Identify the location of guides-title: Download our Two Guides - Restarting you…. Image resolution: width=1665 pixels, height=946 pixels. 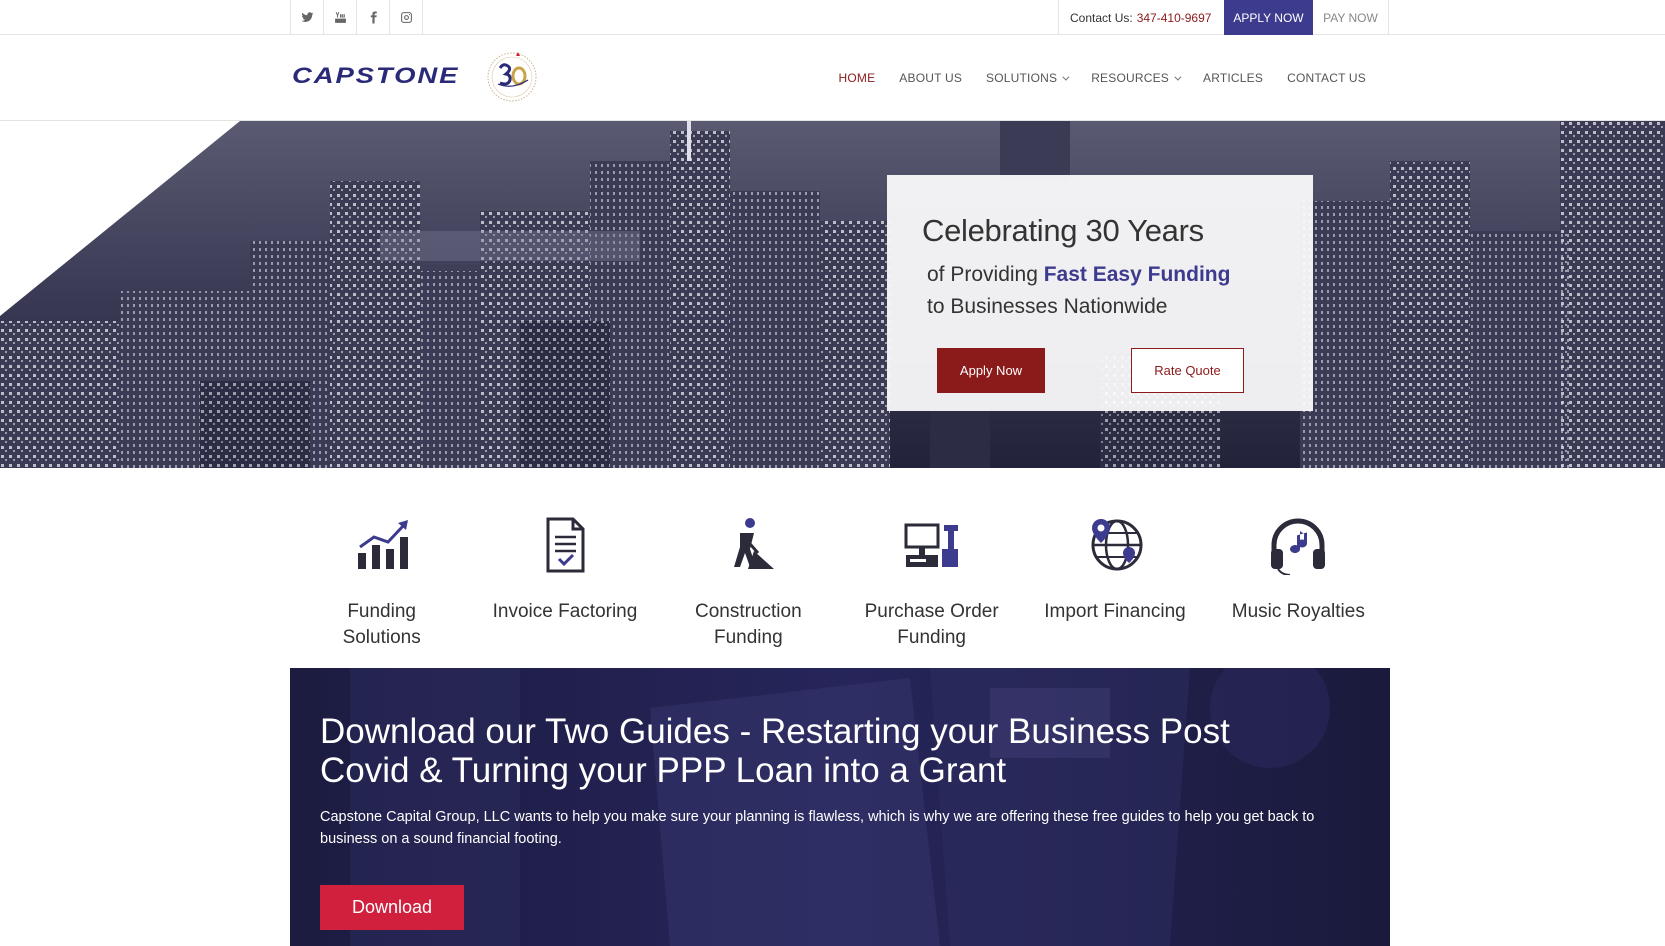
(775, 751).